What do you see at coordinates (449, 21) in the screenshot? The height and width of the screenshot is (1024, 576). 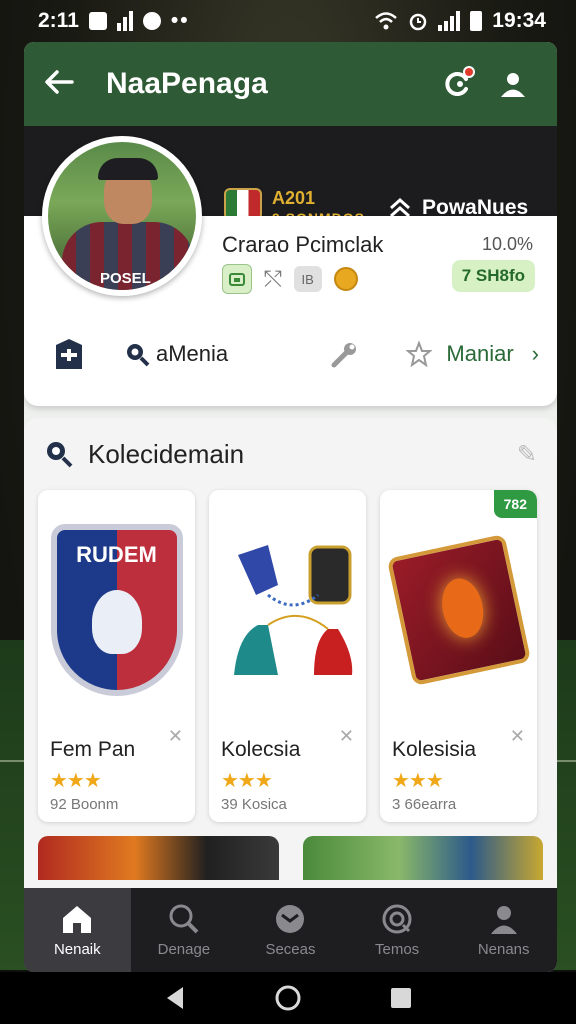 I see `cell-signal-icon` at bounding box center [449, 21].